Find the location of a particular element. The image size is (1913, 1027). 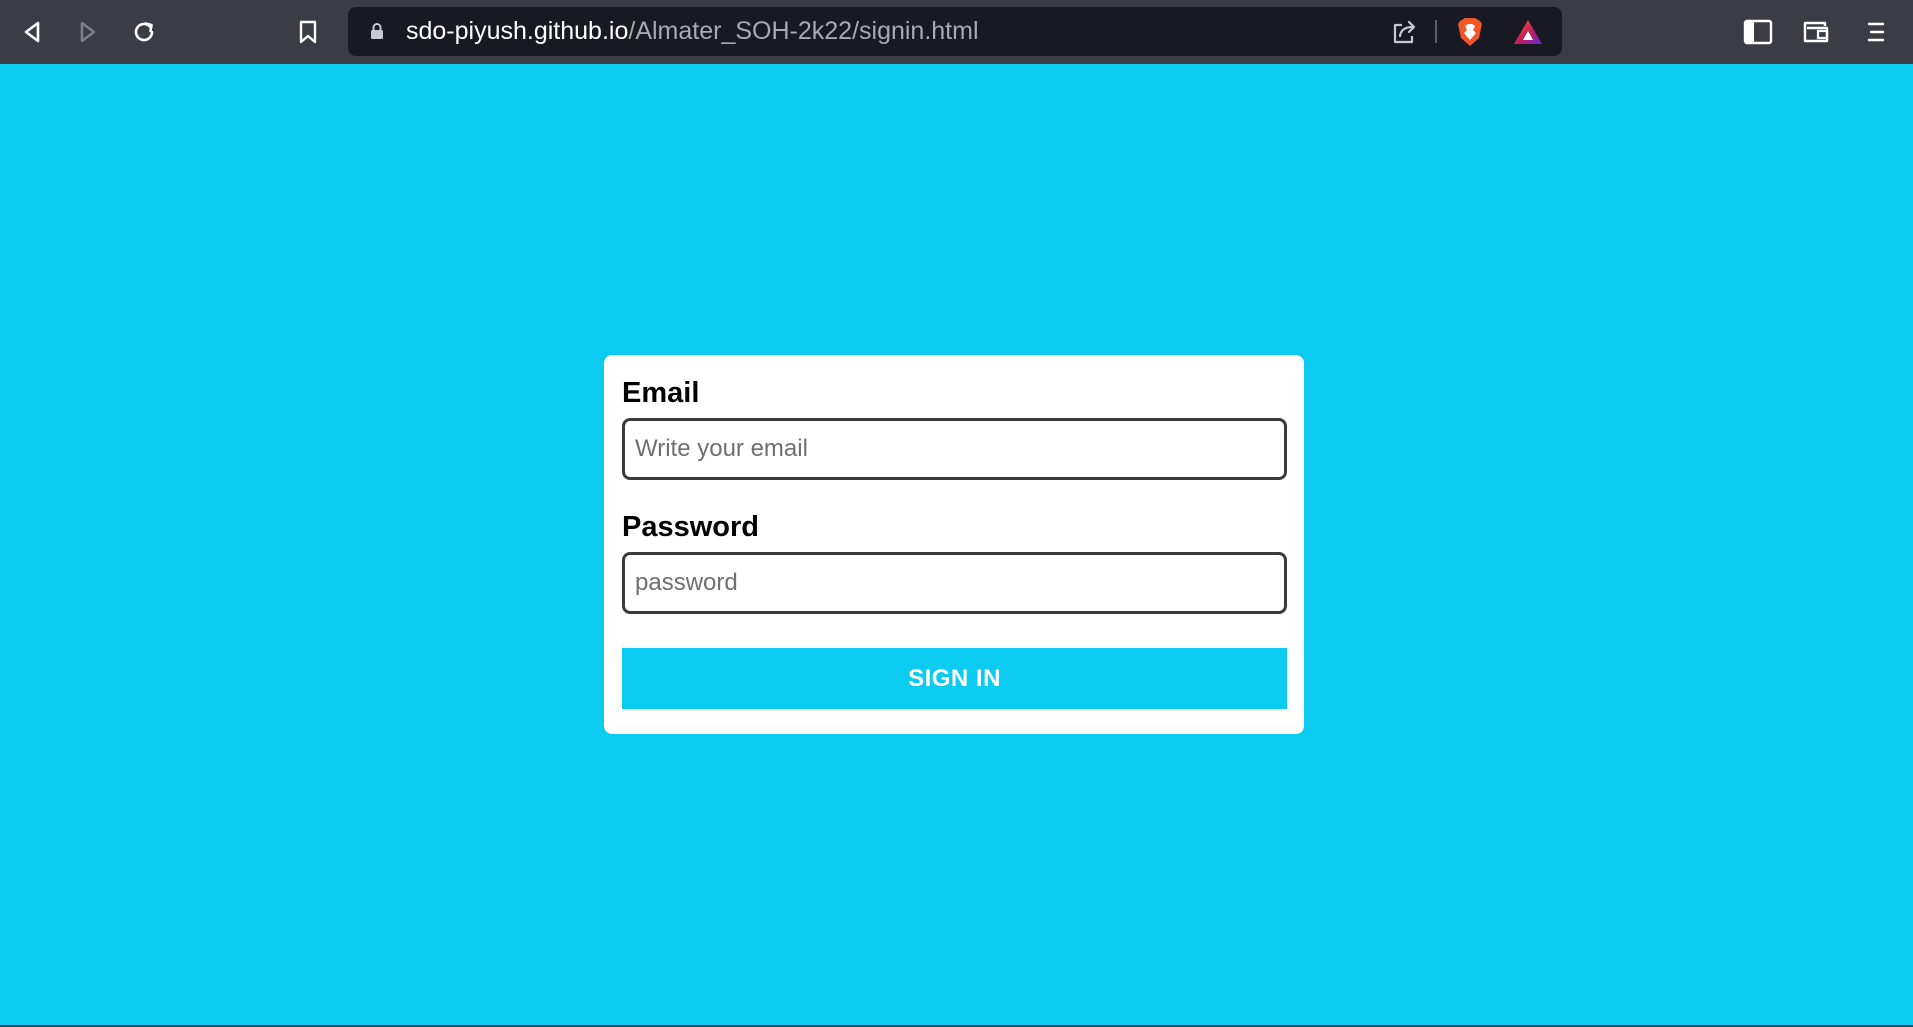

url-path: /Almater_SOH-2k22/signin.html is located at coordinates (803, 31).